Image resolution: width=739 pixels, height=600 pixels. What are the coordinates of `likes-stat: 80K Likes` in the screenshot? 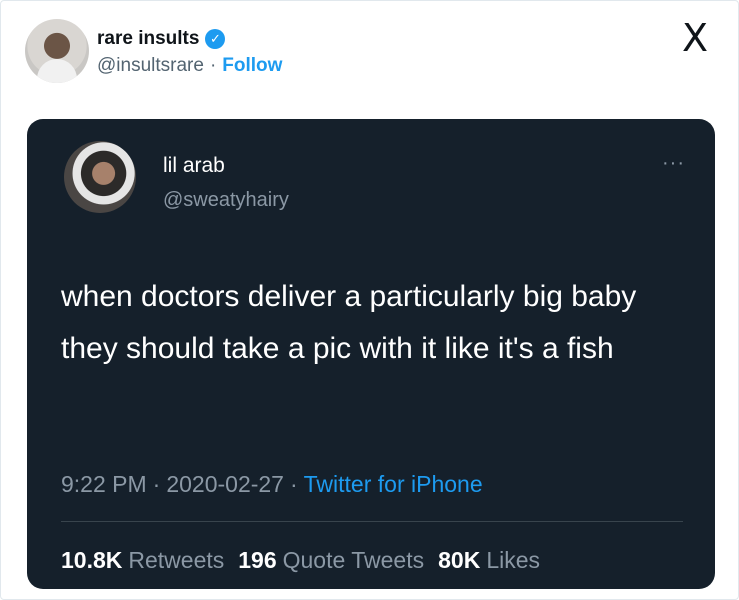 It's located at (489, 560).